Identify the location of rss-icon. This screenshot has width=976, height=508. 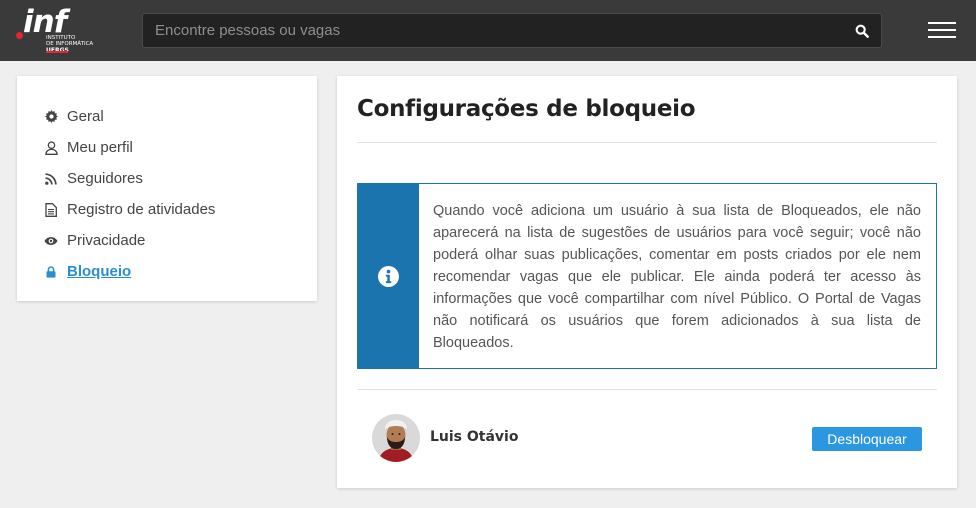
(51, 179).